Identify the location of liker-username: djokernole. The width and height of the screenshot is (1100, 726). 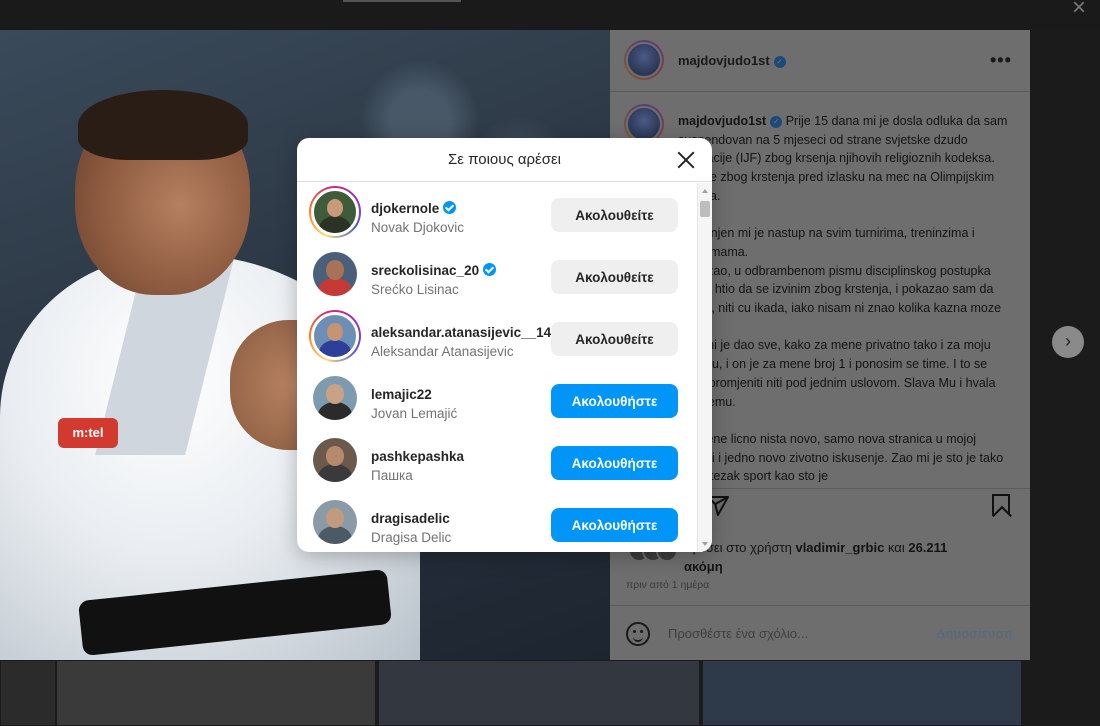
(414, 208).